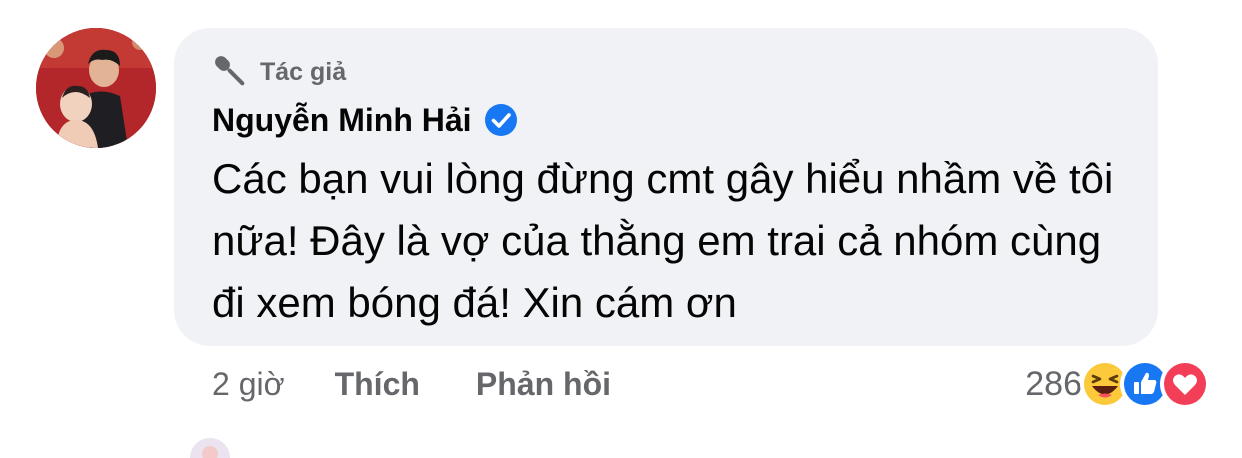 Image resolution: width=1242 pixels, height=458 pixels. I want to click on reply-button: Phản hồi, so click(543, 384).